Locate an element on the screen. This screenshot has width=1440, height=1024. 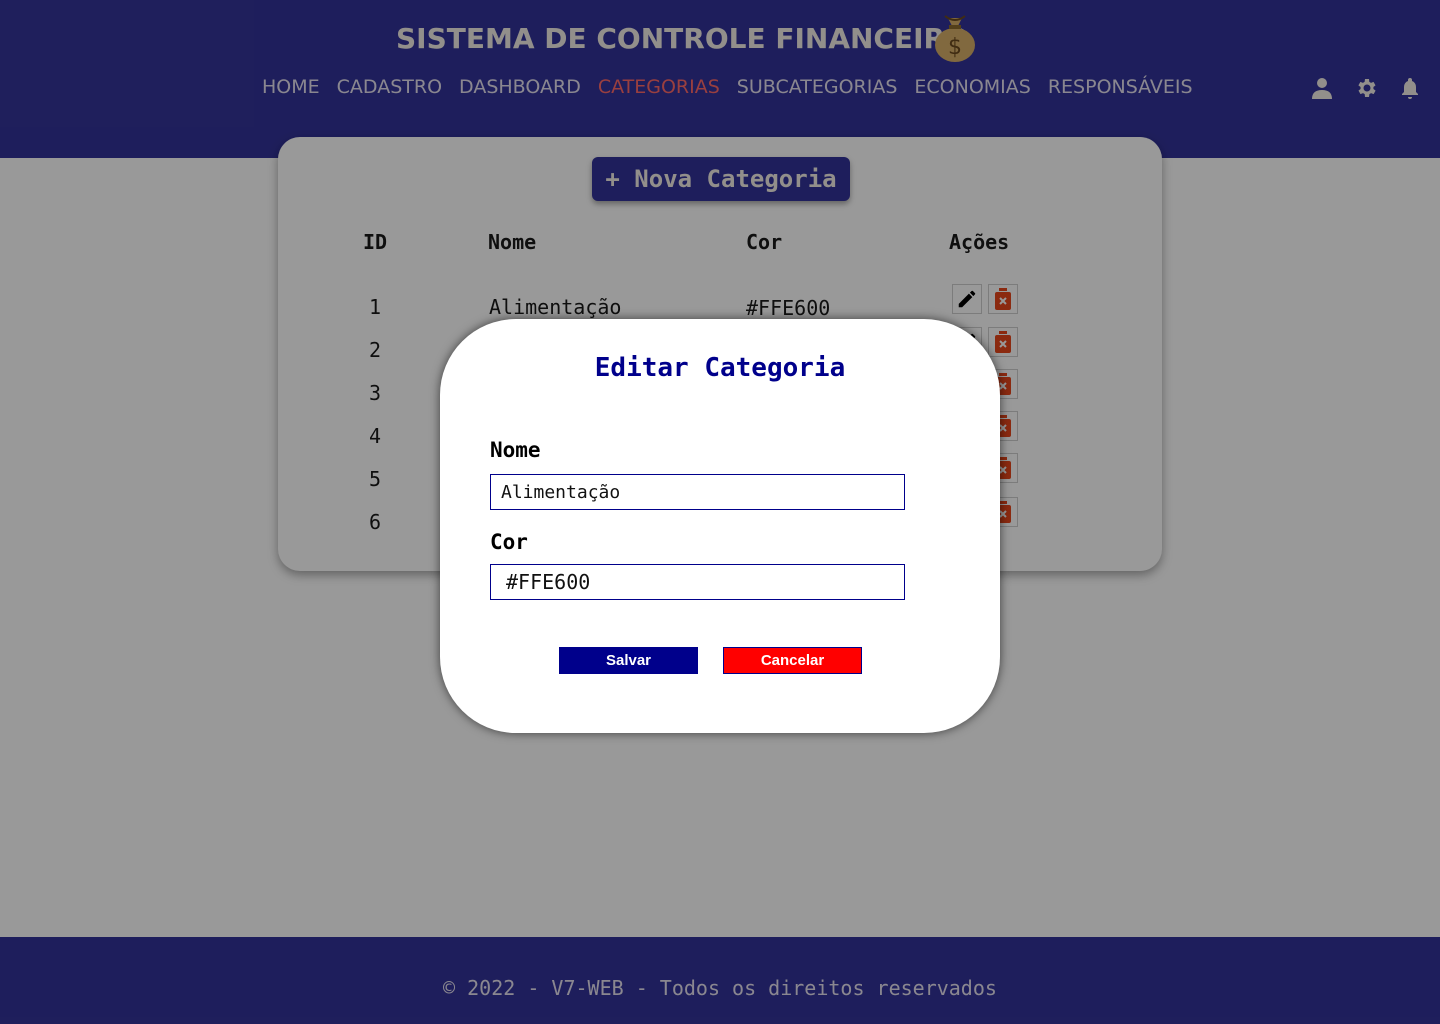
cancel-button: Cancelar is located at coordinates (792, 660).